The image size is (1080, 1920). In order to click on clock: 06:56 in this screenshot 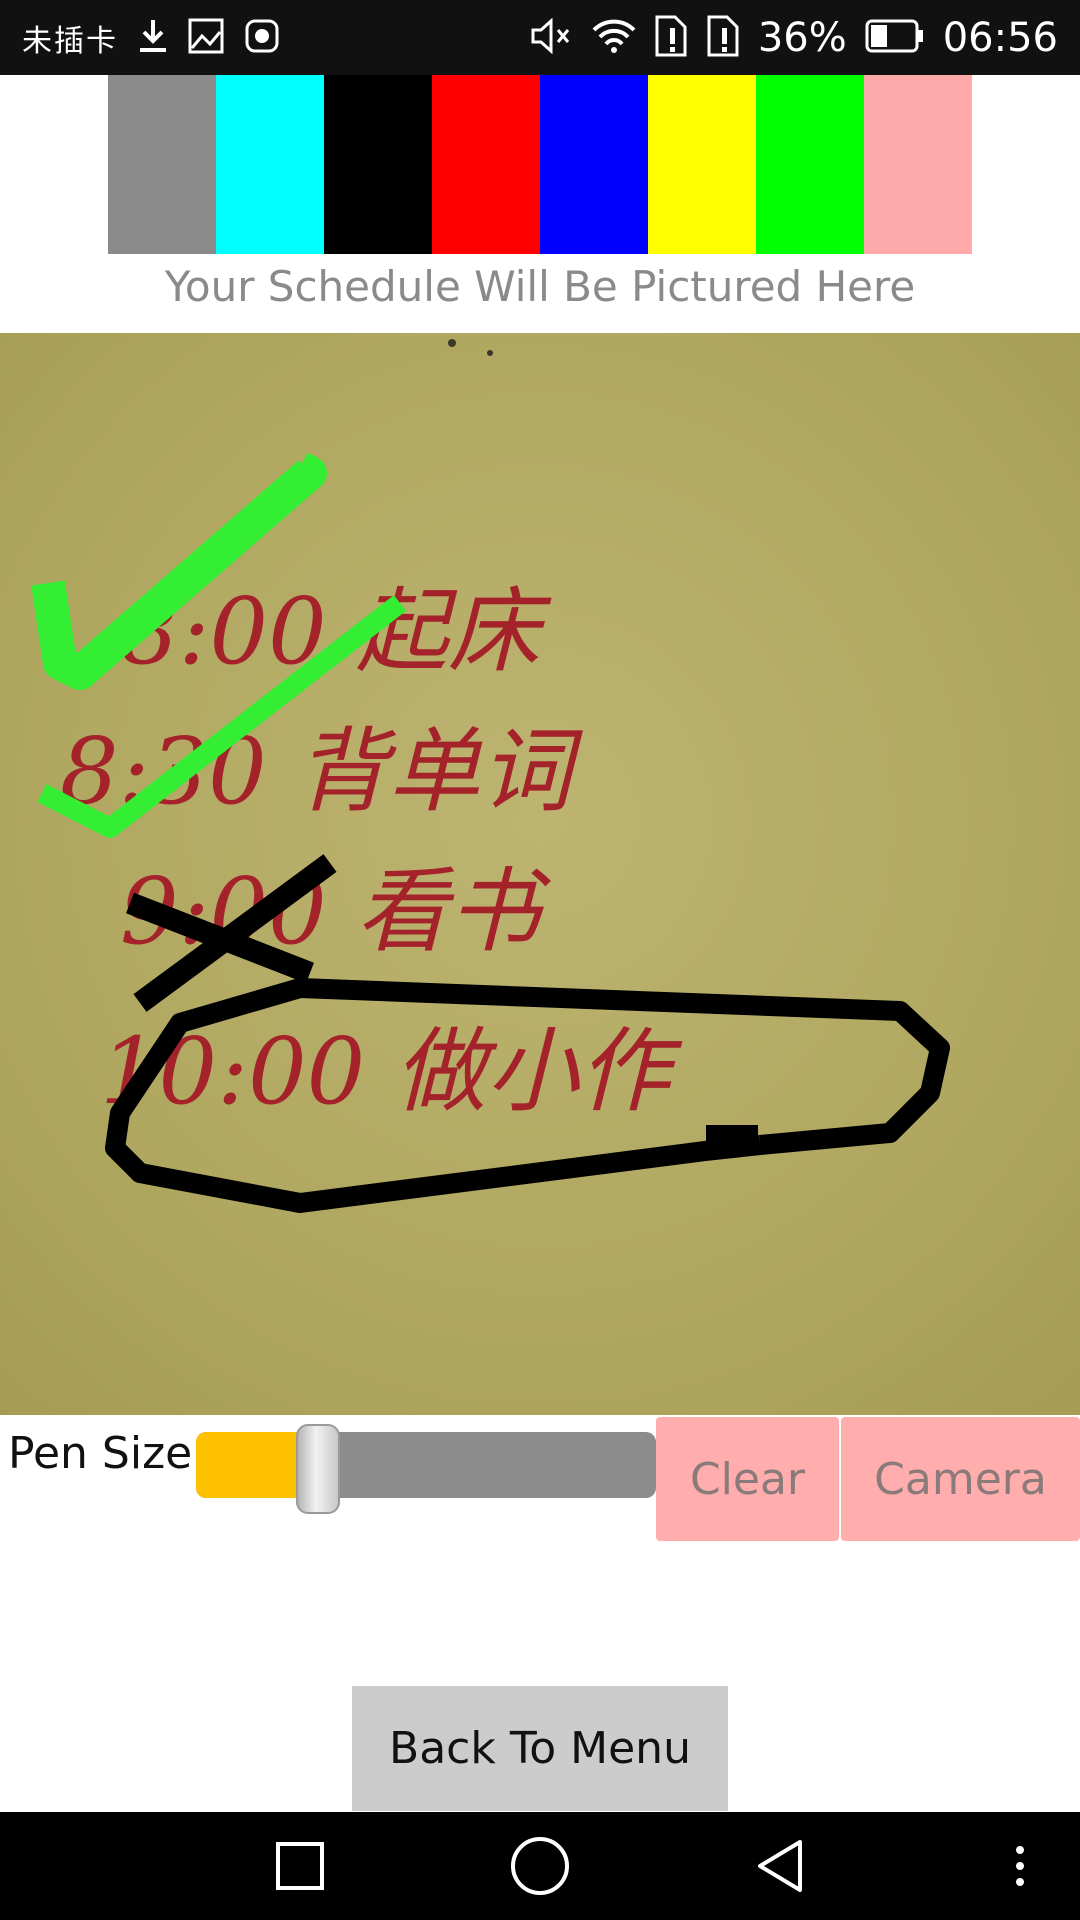, I will do `click(1000, 37)`.